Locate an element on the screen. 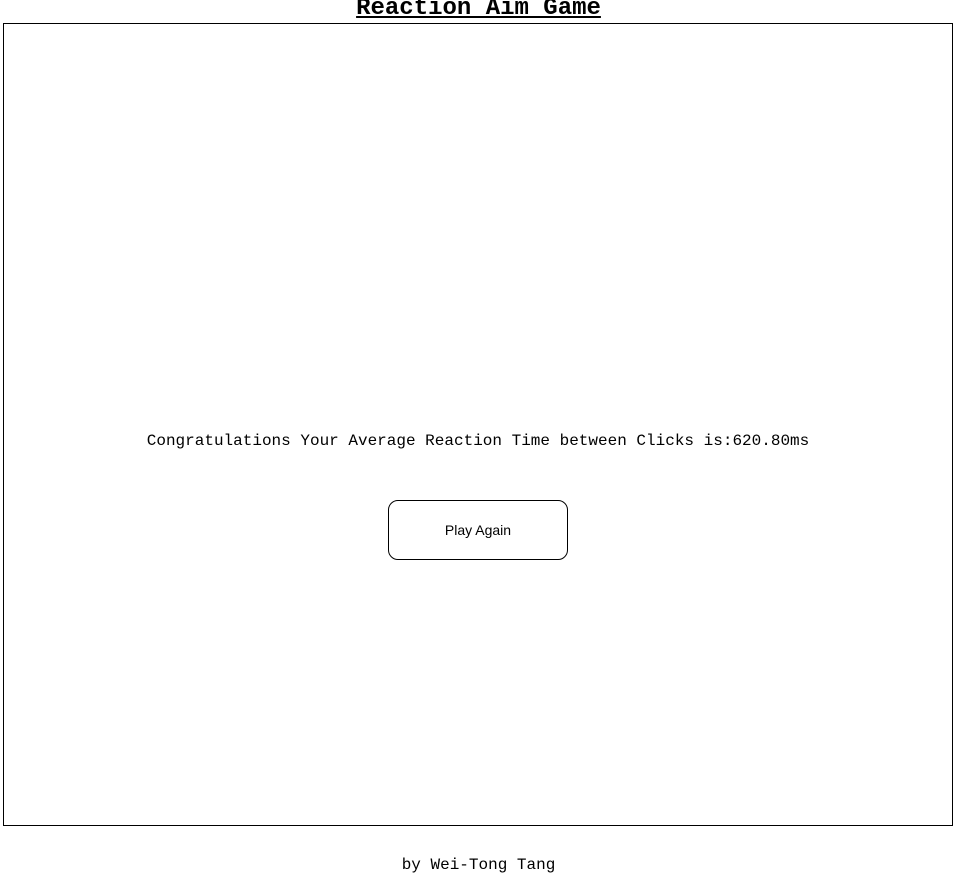 The image size is (957, 883). author-credit: by Wei-Tong Tang is located at coordinates (478, 865).